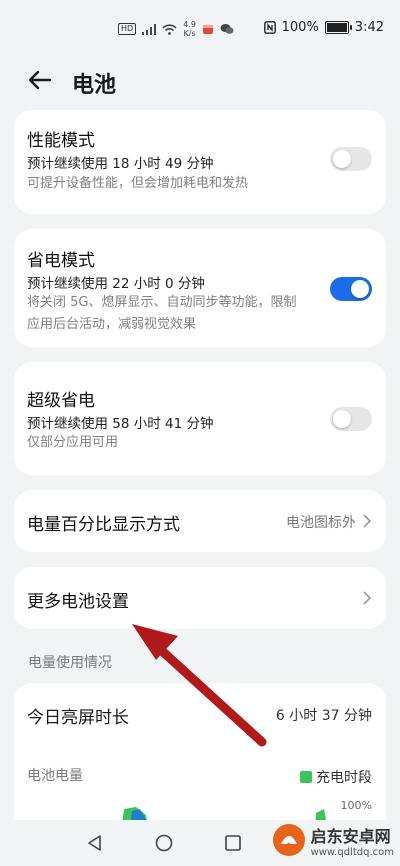 The width and height of the screenshot is (400, 866). Describe the element at coordinates (95, 843) in the screenshot. I see `back-nav-icon` at that location.